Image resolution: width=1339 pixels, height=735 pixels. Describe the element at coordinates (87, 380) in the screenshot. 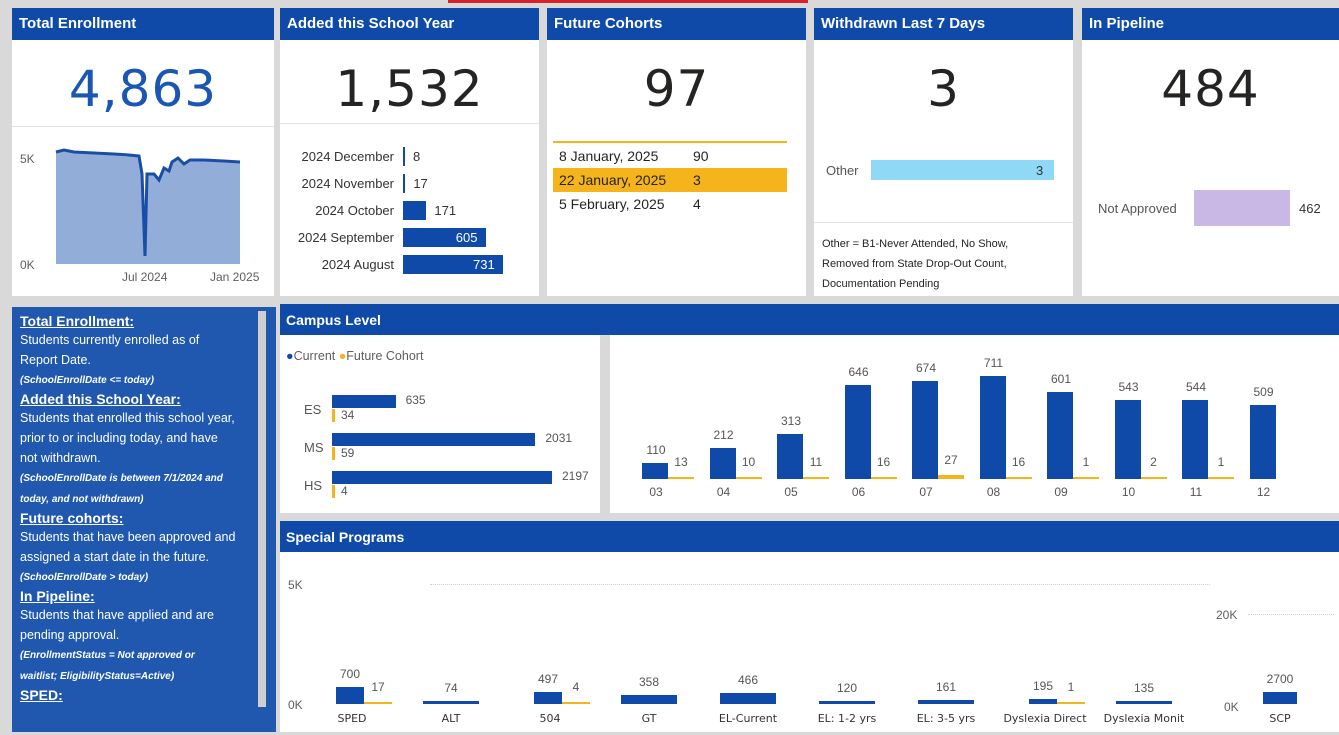

I see `definition-formula: (SchoolEnrollDate <= today)` at that location.